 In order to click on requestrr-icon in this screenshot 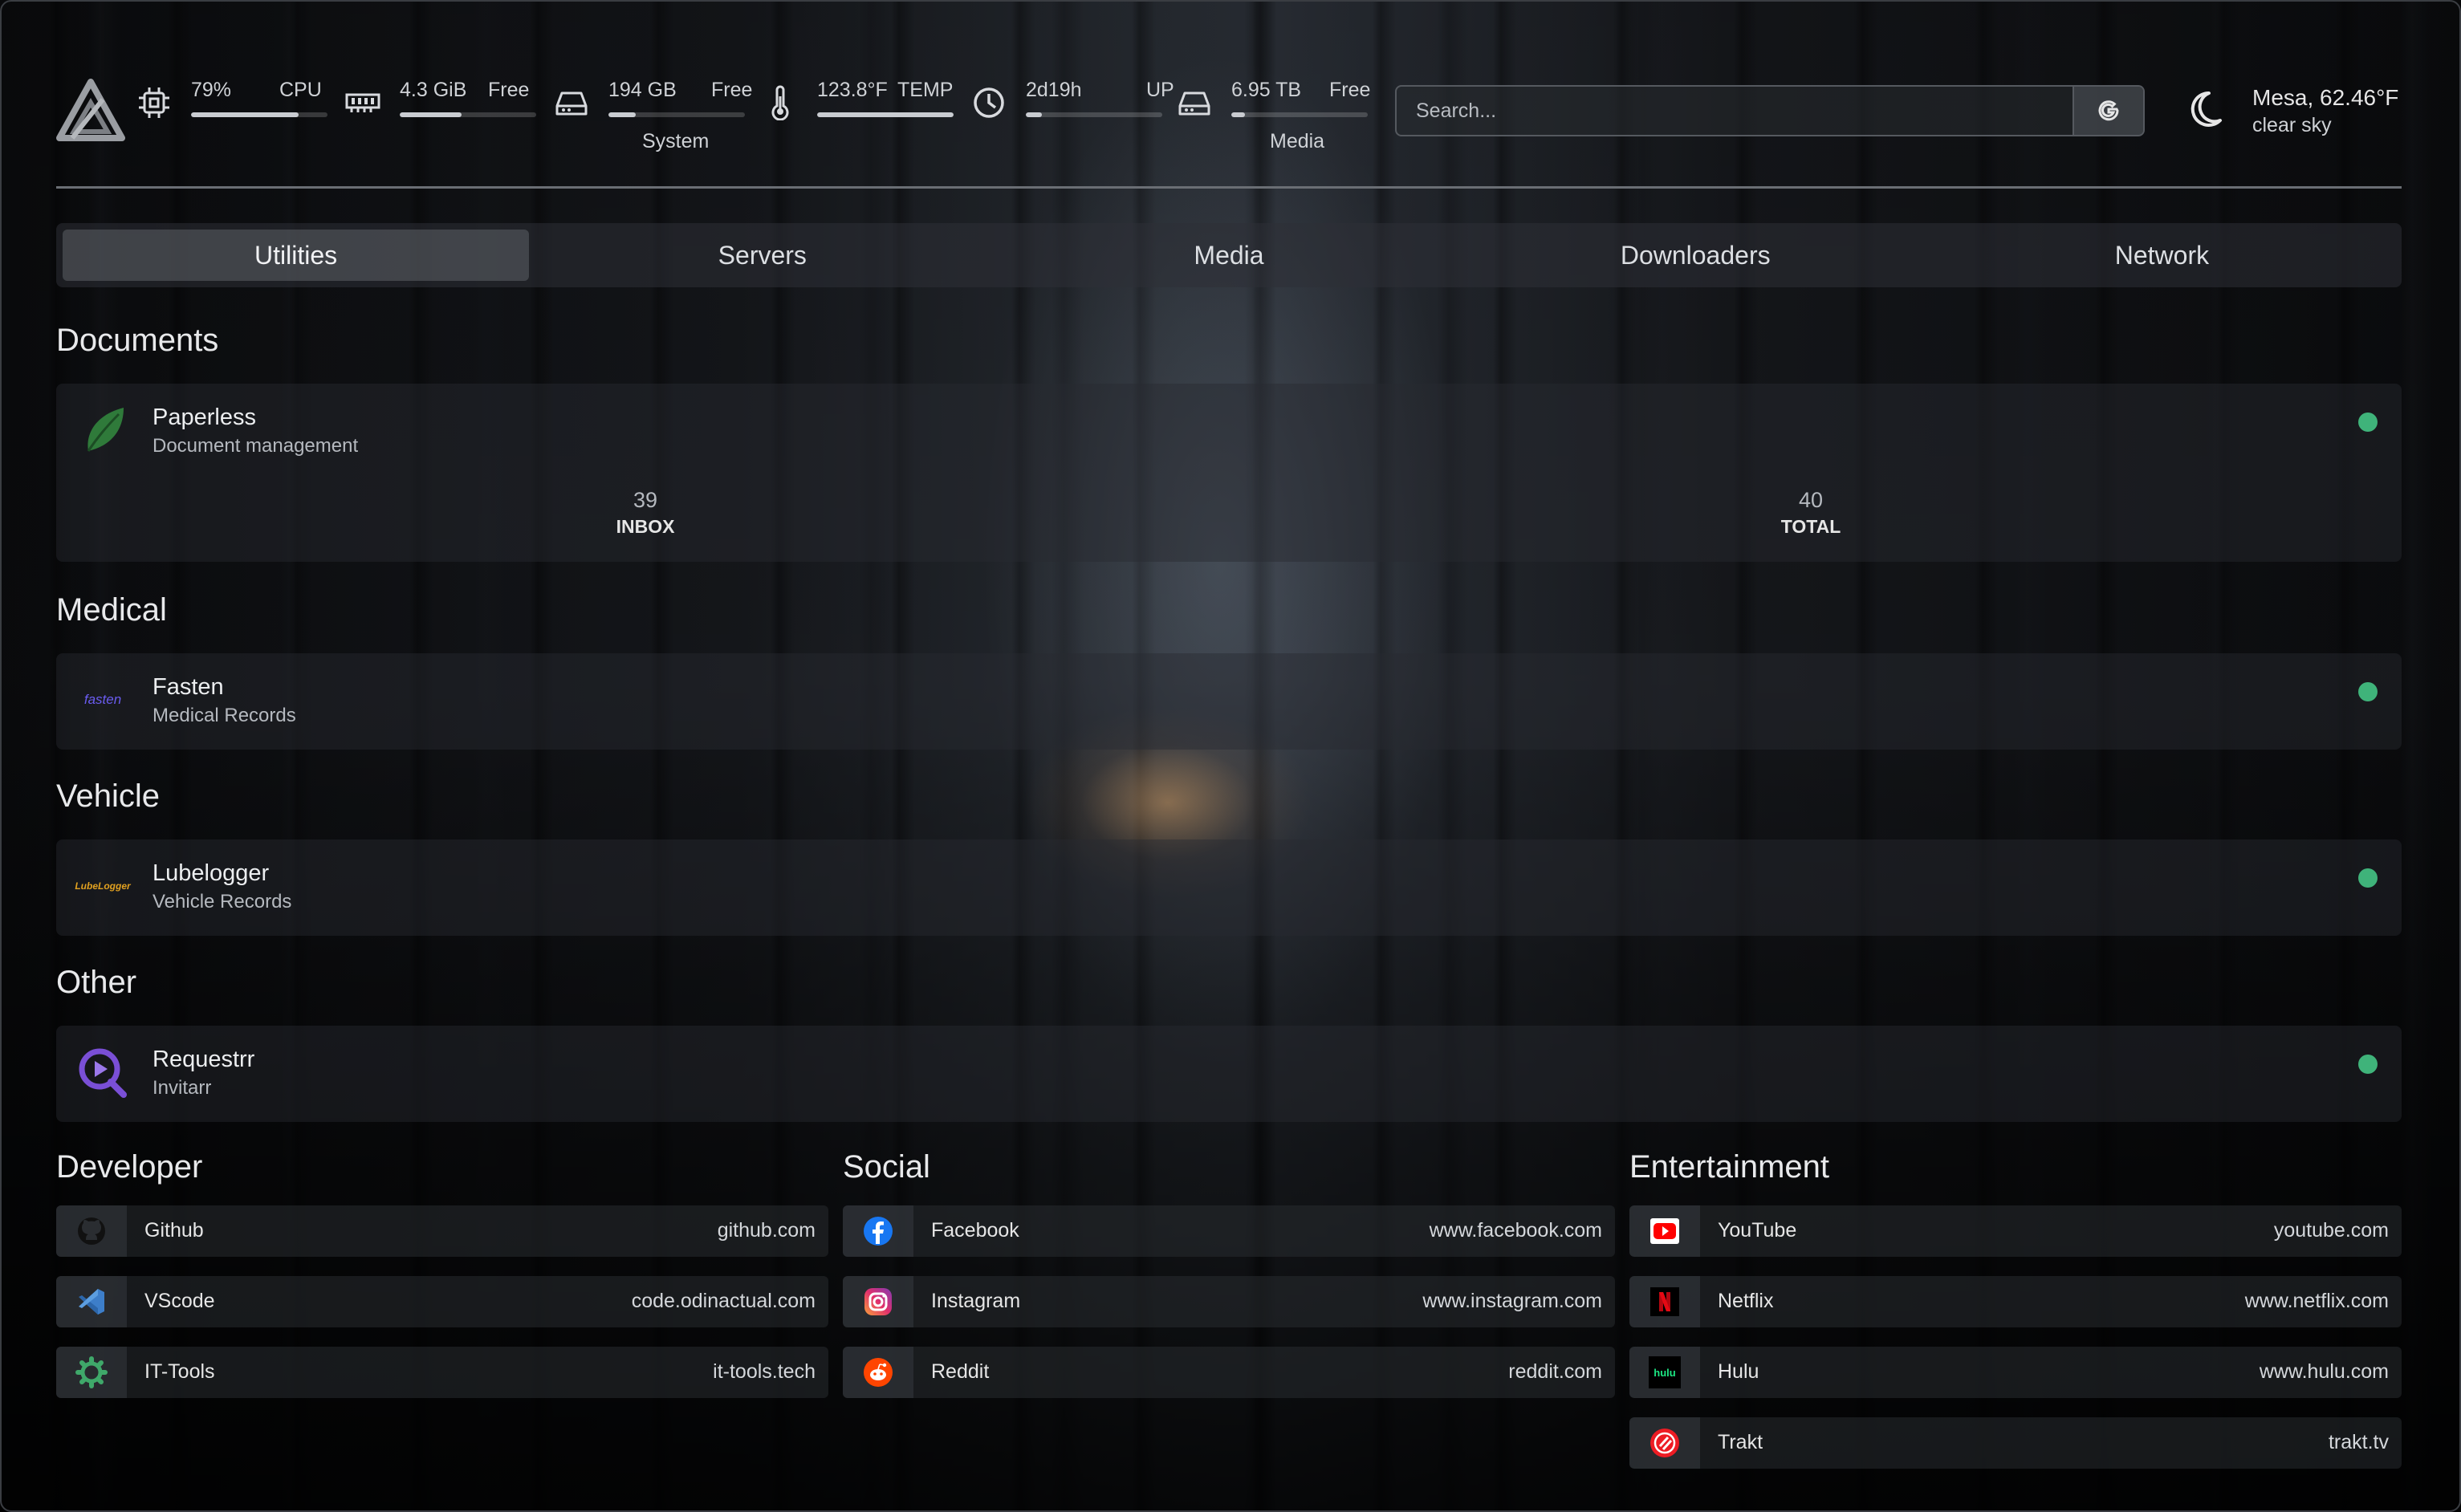, I will do `click(102, 1072)`.